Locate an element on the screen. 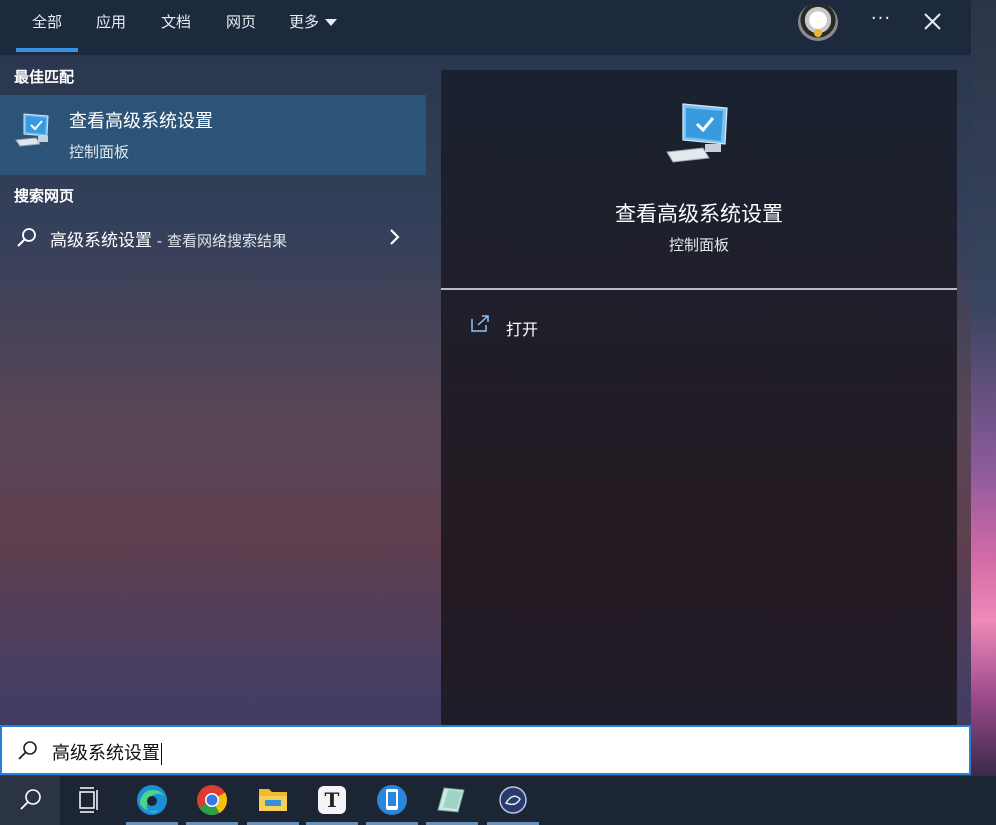  taskbar-phone-link is located at coordinates (392, 800).